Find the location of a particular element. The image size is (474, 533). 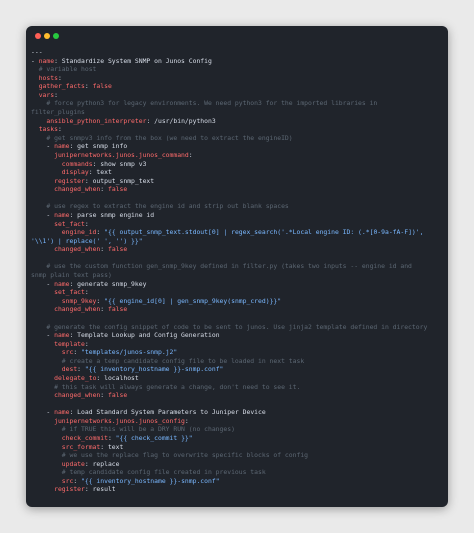

code-token-comment: filter_plugins is located at coordinates (58, 112).